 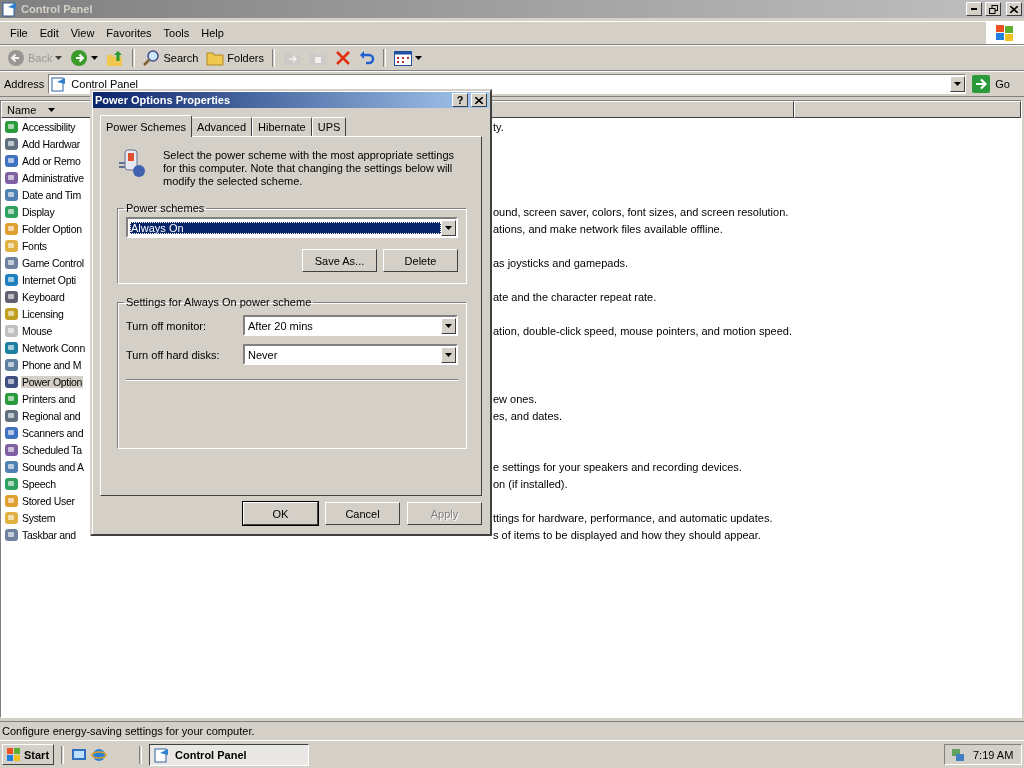 I want to click on item-comment: on (if installed)., so click(x=530, y=483).